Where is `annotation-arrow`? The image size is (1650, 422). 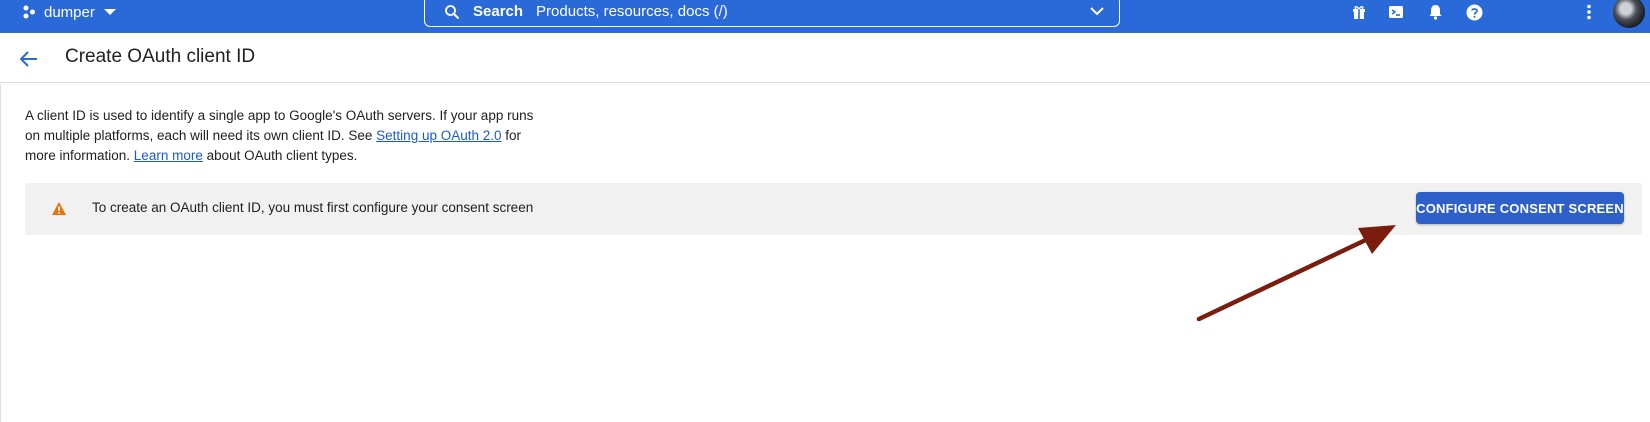
annotation-arrow is located at coordinates (1296, 273).